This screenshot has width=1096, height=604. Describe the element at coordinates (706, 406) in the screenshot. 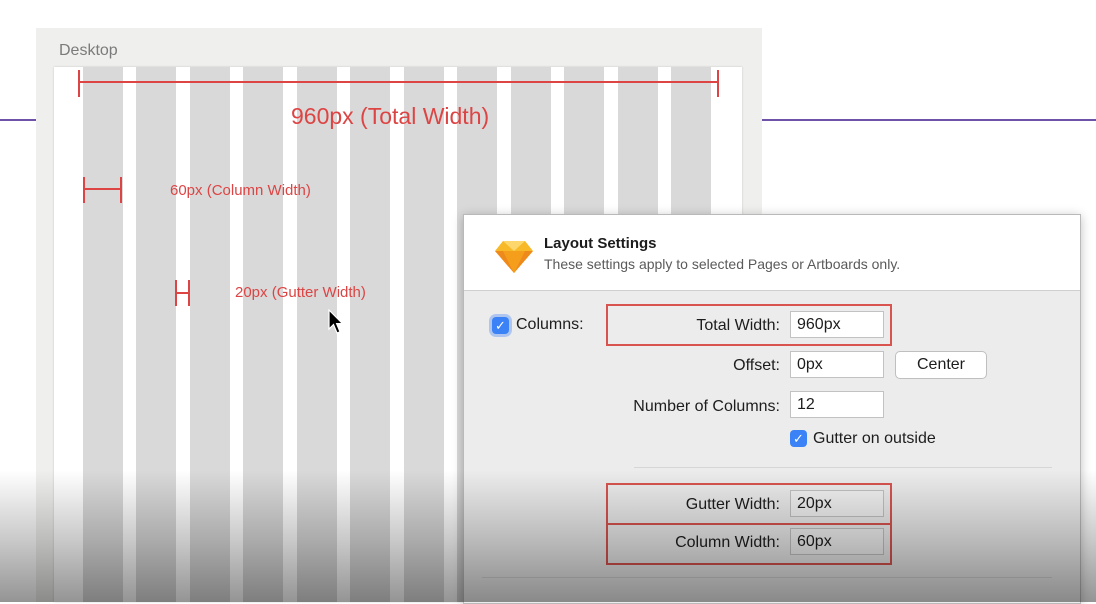

I see `number-of-columns-label: Number of Columns:` at that location.